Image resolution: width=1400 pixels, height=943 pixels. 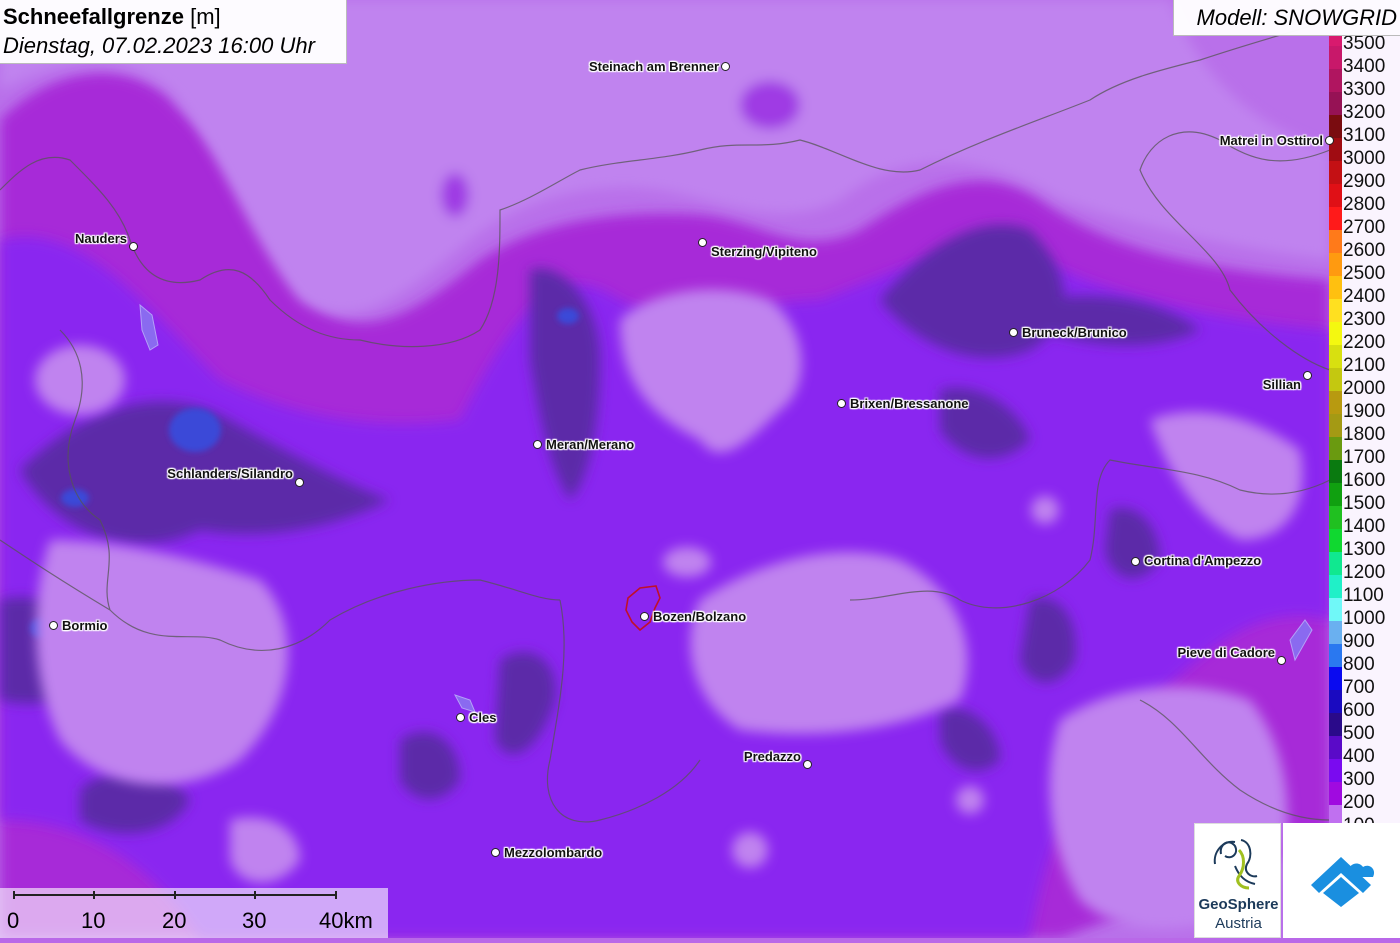 I want to click on town-label: Mezzolombardo, so click(x=553, y=852).